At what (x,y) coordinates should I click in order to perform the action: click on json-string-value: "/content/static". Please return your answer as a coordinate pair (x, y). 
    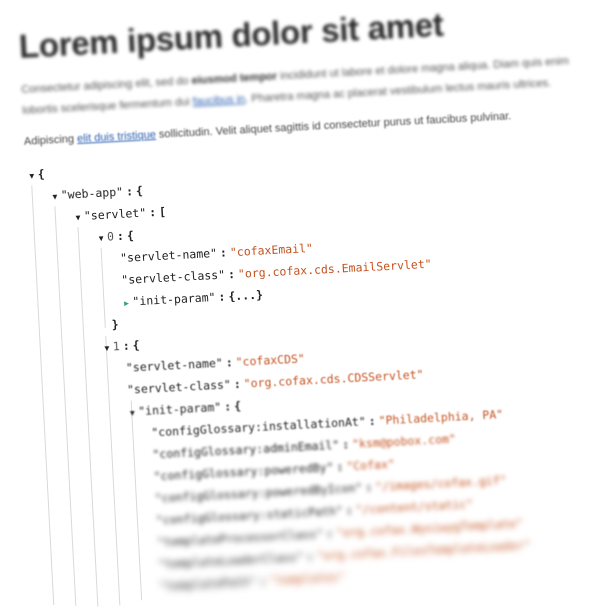
    Looking at the image, I should click on (414, 506).